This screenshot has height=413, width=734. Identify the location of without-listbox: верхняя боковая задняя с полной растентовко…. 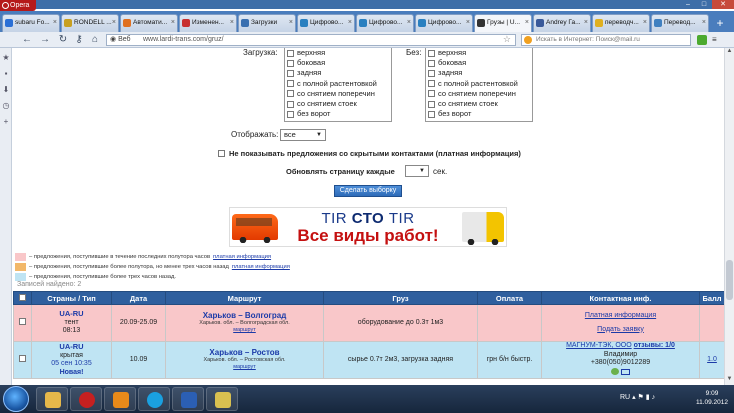
(479, 85).